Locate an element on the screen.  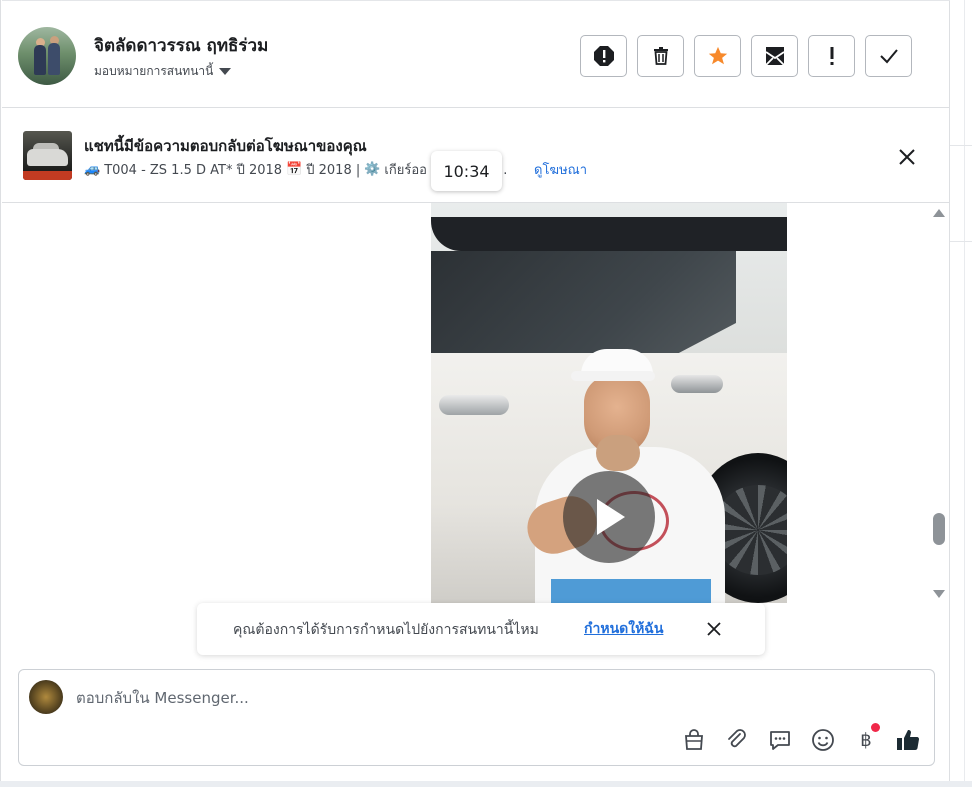
saved-replies-button is located at coordinates (780, 740).